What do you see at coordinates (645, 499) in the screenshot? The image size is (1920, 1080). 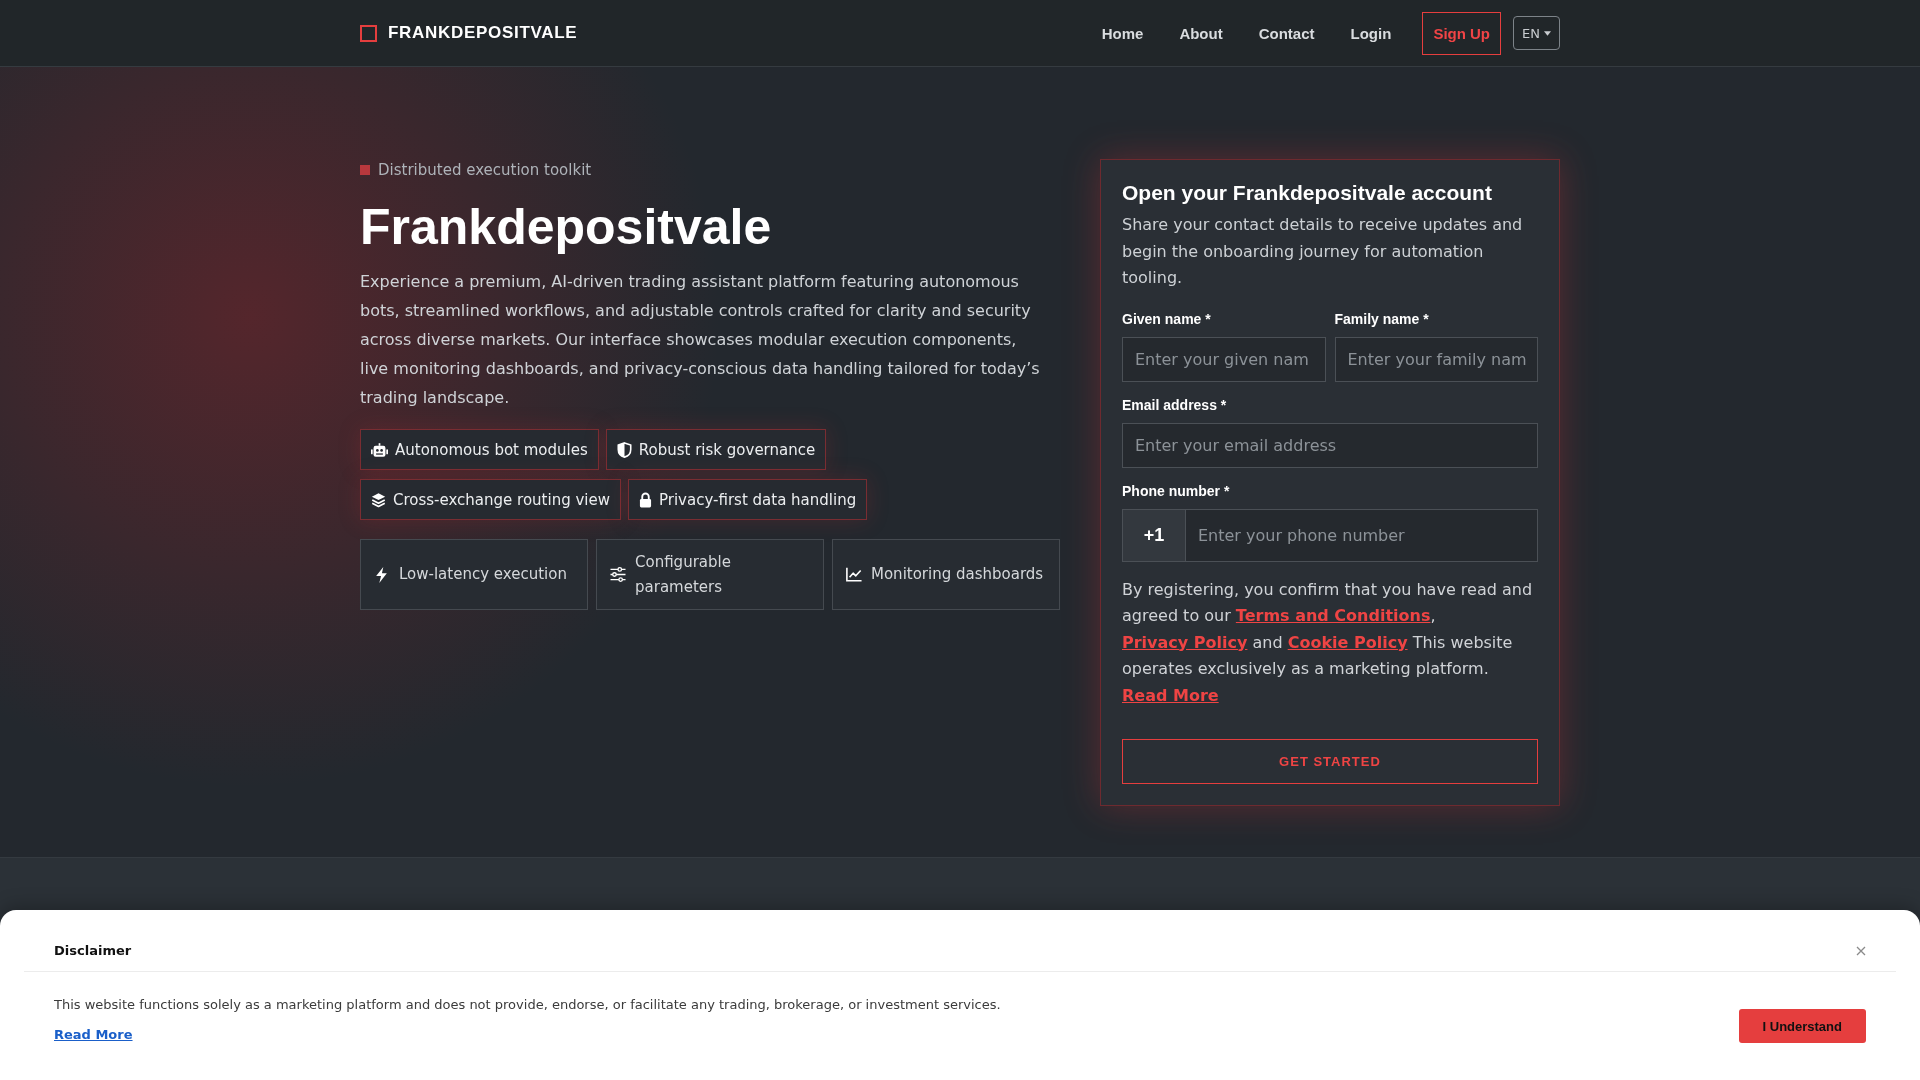 I see `lock-icon` at bounding box center [645, 499].